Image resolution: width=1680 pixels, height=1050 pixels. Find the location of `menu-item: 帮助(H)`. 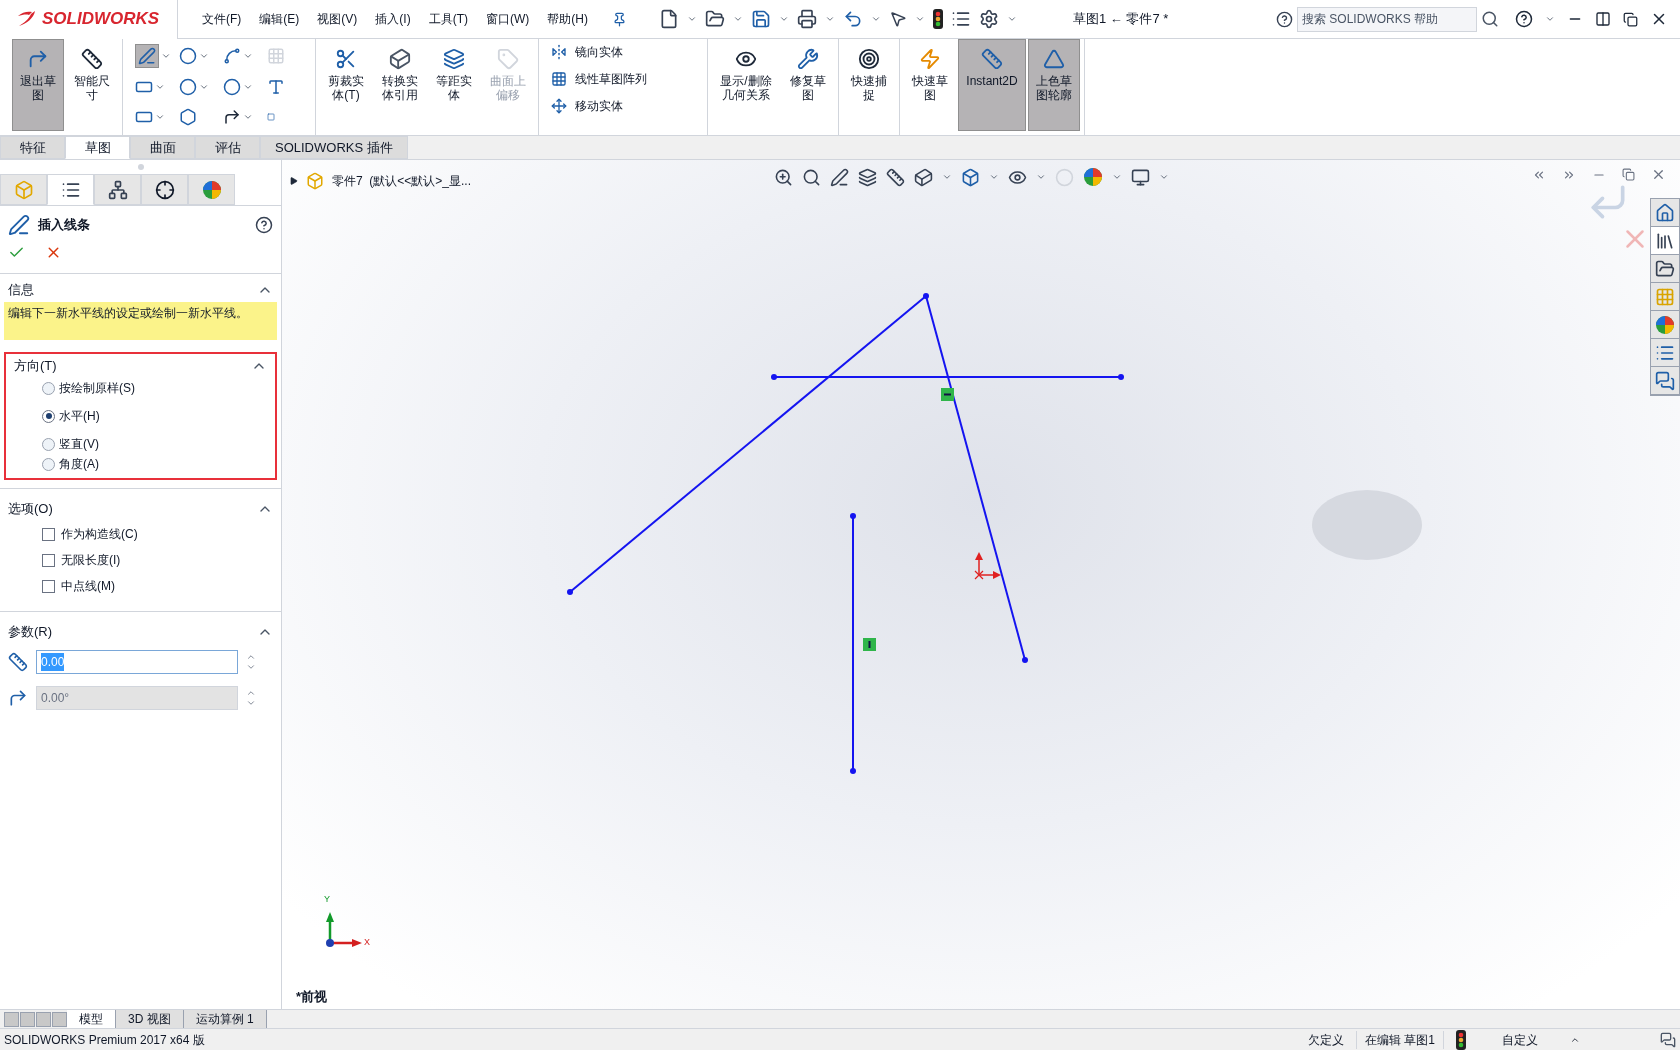

menu-item: 帮助(H) is located at coordinates (567, 19).